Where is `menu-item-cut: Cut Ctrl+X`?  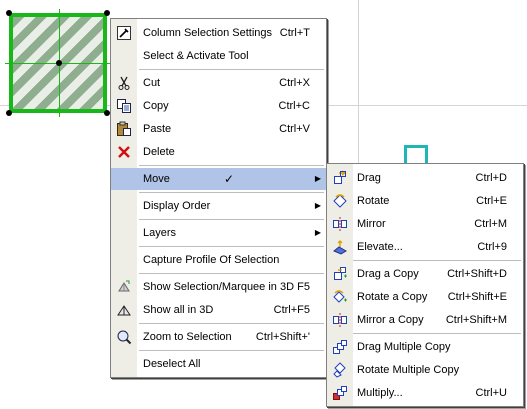 menu-item-cut: Cut Ctrl+X is located at coordinates (218, 83).